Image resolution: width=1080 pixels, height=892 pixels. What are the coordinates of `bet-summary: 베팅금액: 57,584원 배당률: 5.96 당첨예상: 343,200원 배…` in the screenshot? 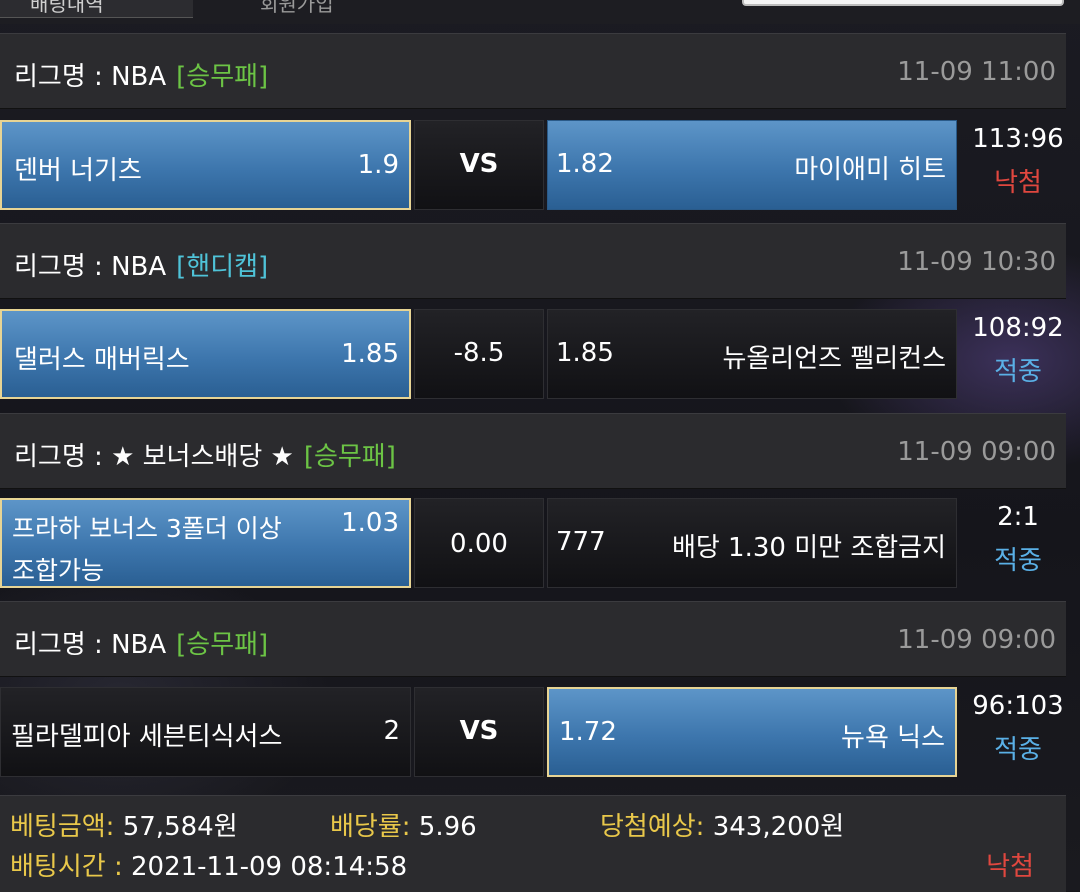 It's located at (533, 843).